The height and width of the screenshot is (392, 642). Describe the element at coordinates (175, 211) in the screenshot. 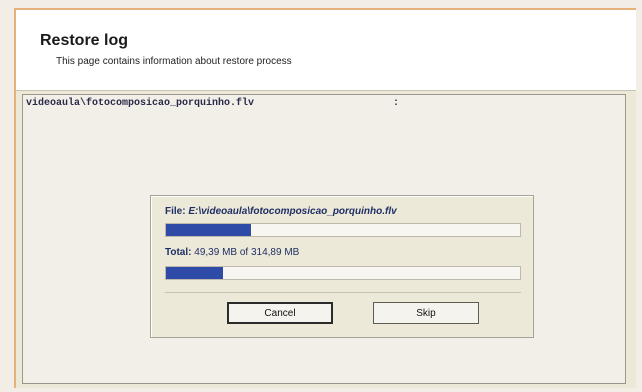

I see `file-label: File:` at that location.